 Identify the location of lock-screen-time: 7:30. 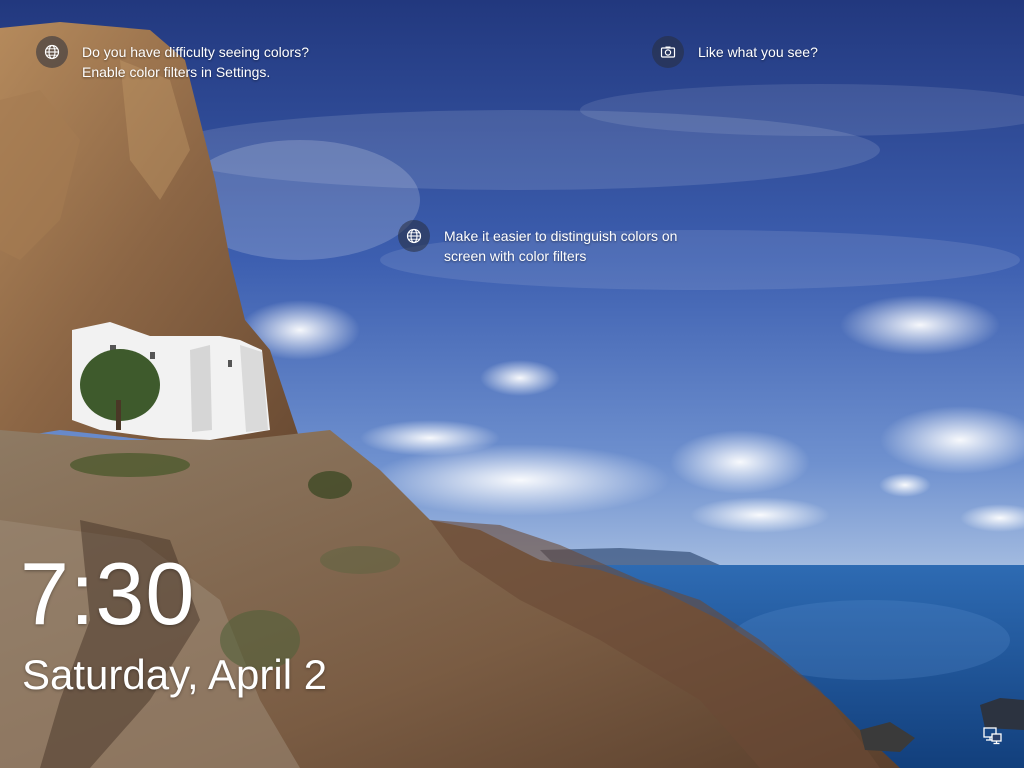
(108, 593).